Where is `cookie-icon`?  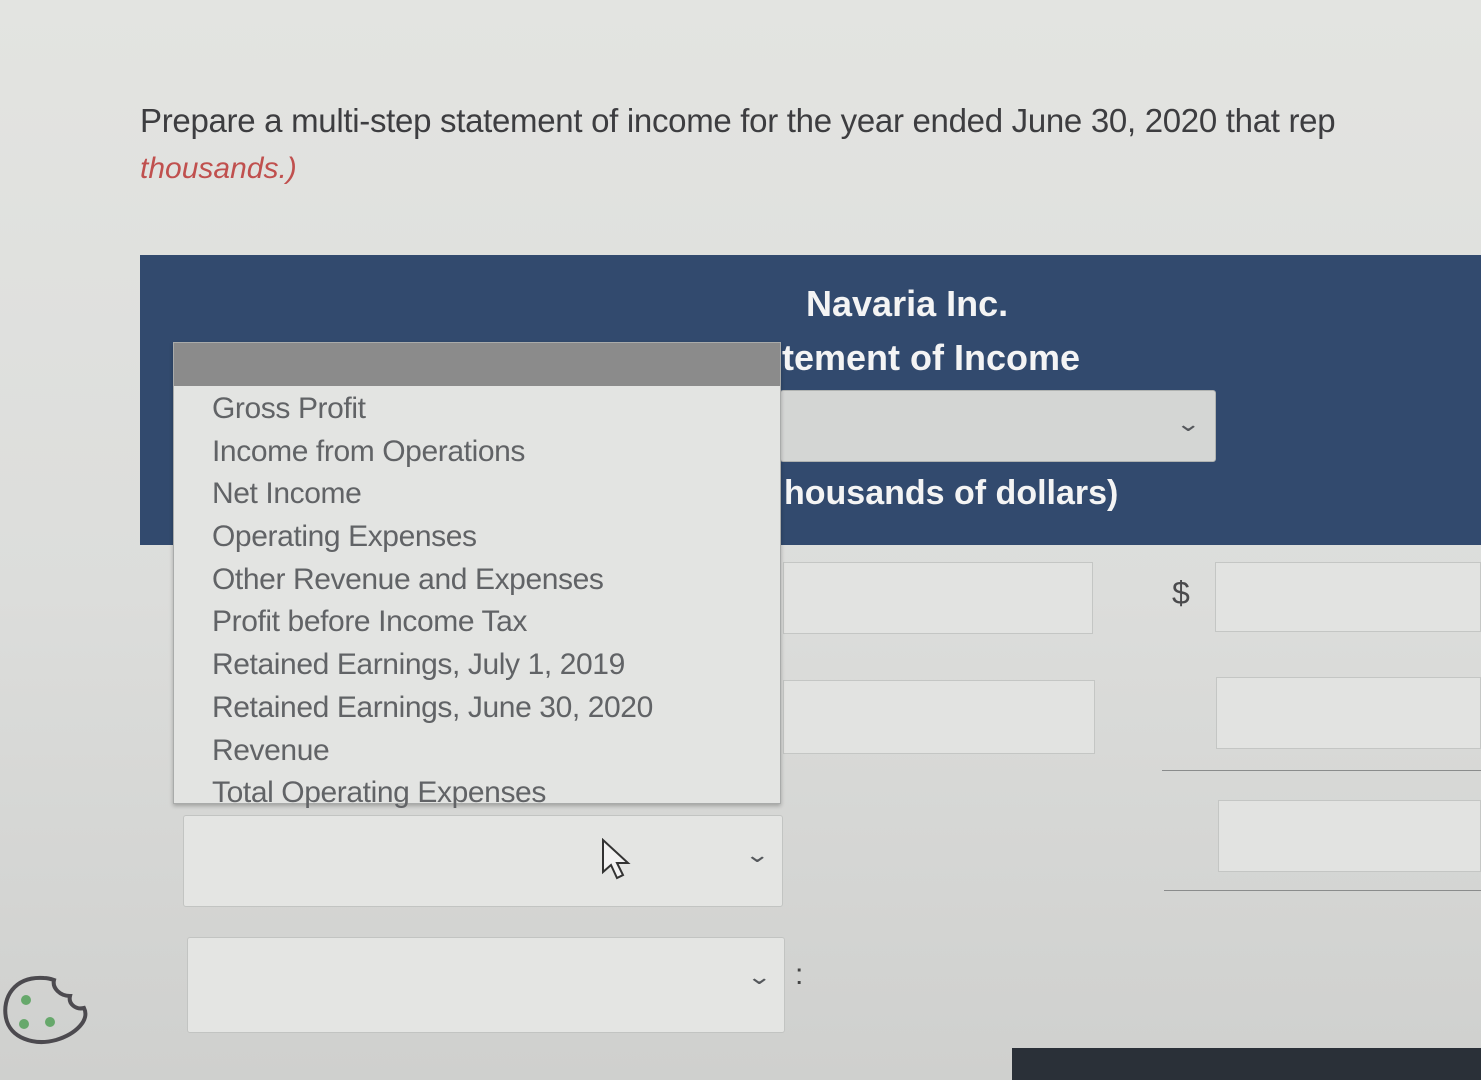
cookie-icon is located at coordinates (47, 1012).